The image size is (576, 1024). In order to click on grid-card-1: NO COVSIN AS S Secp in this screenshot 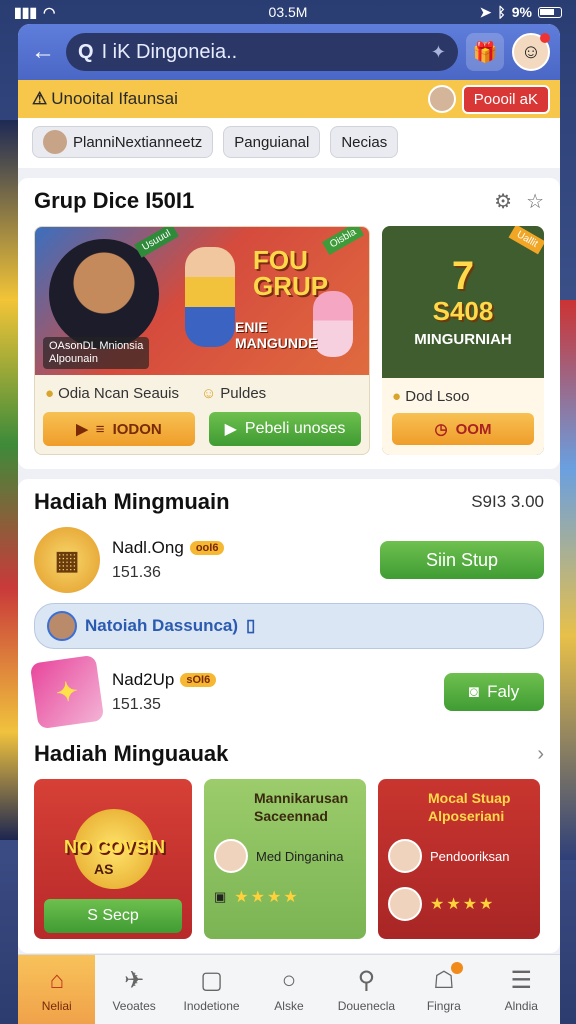, I will do `click(113, 859)`.